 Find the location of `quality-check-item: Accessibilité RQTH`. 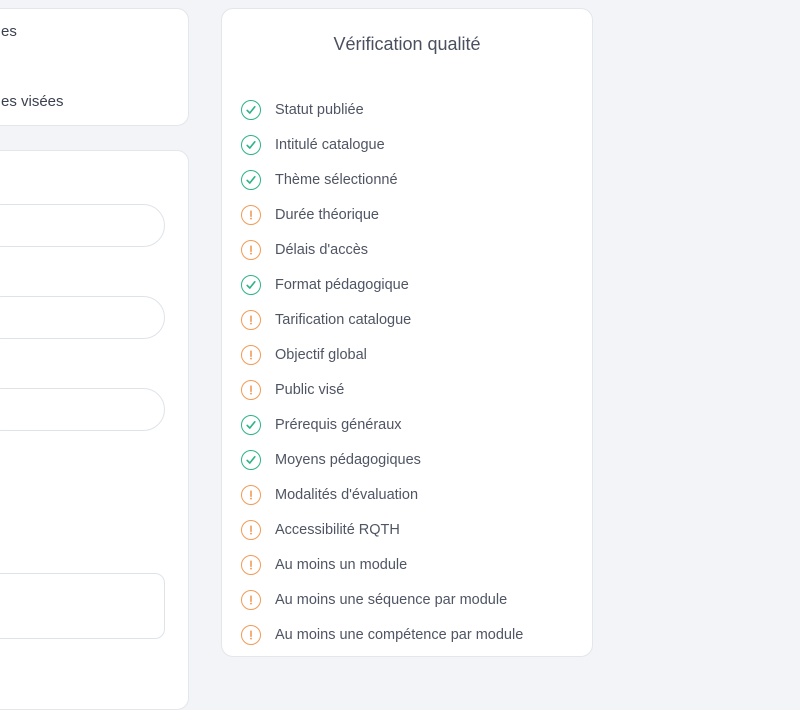

quality-check-item: Accessibilité RQTH is located at coordinates (382, 529).